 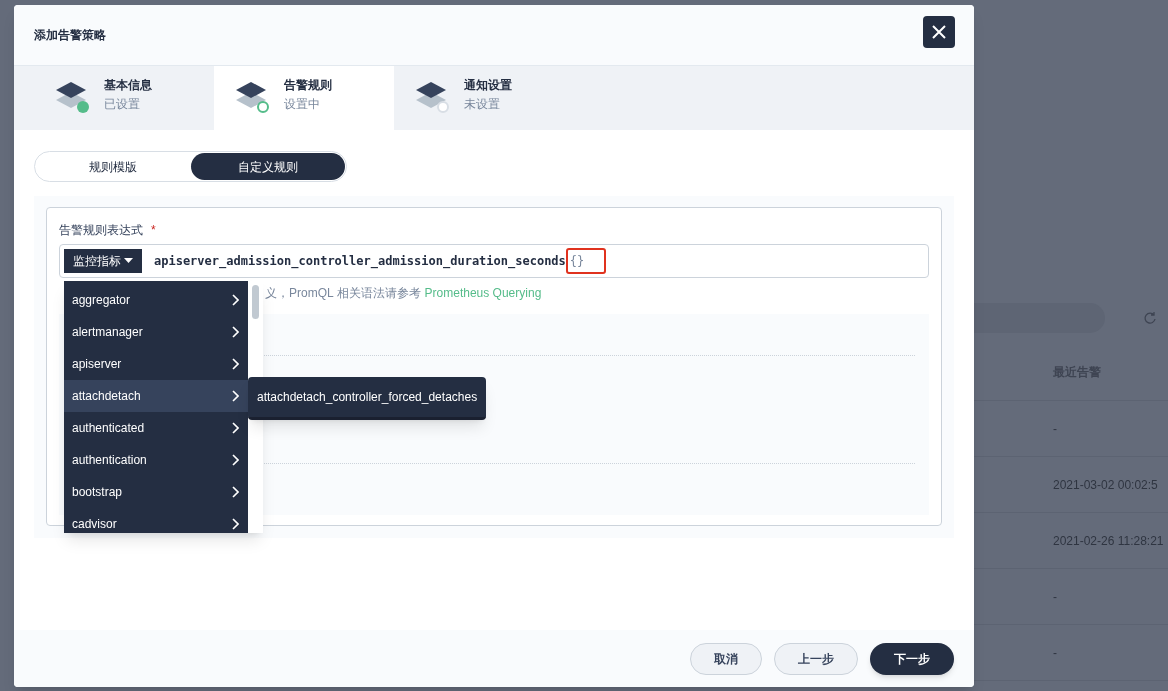 I want to click on menu-item: authentication, so click(x=156, y=460).